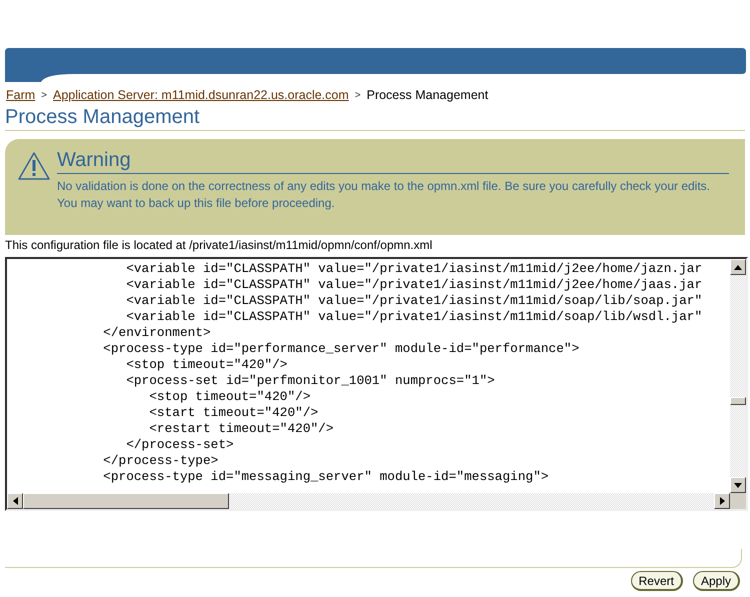 Image resolution: width=750 pixels, height=597 pixels. Describe the element at coordinates (21, 95) in the screenshot. I see `breadcrumb-link: Farm` at that location.